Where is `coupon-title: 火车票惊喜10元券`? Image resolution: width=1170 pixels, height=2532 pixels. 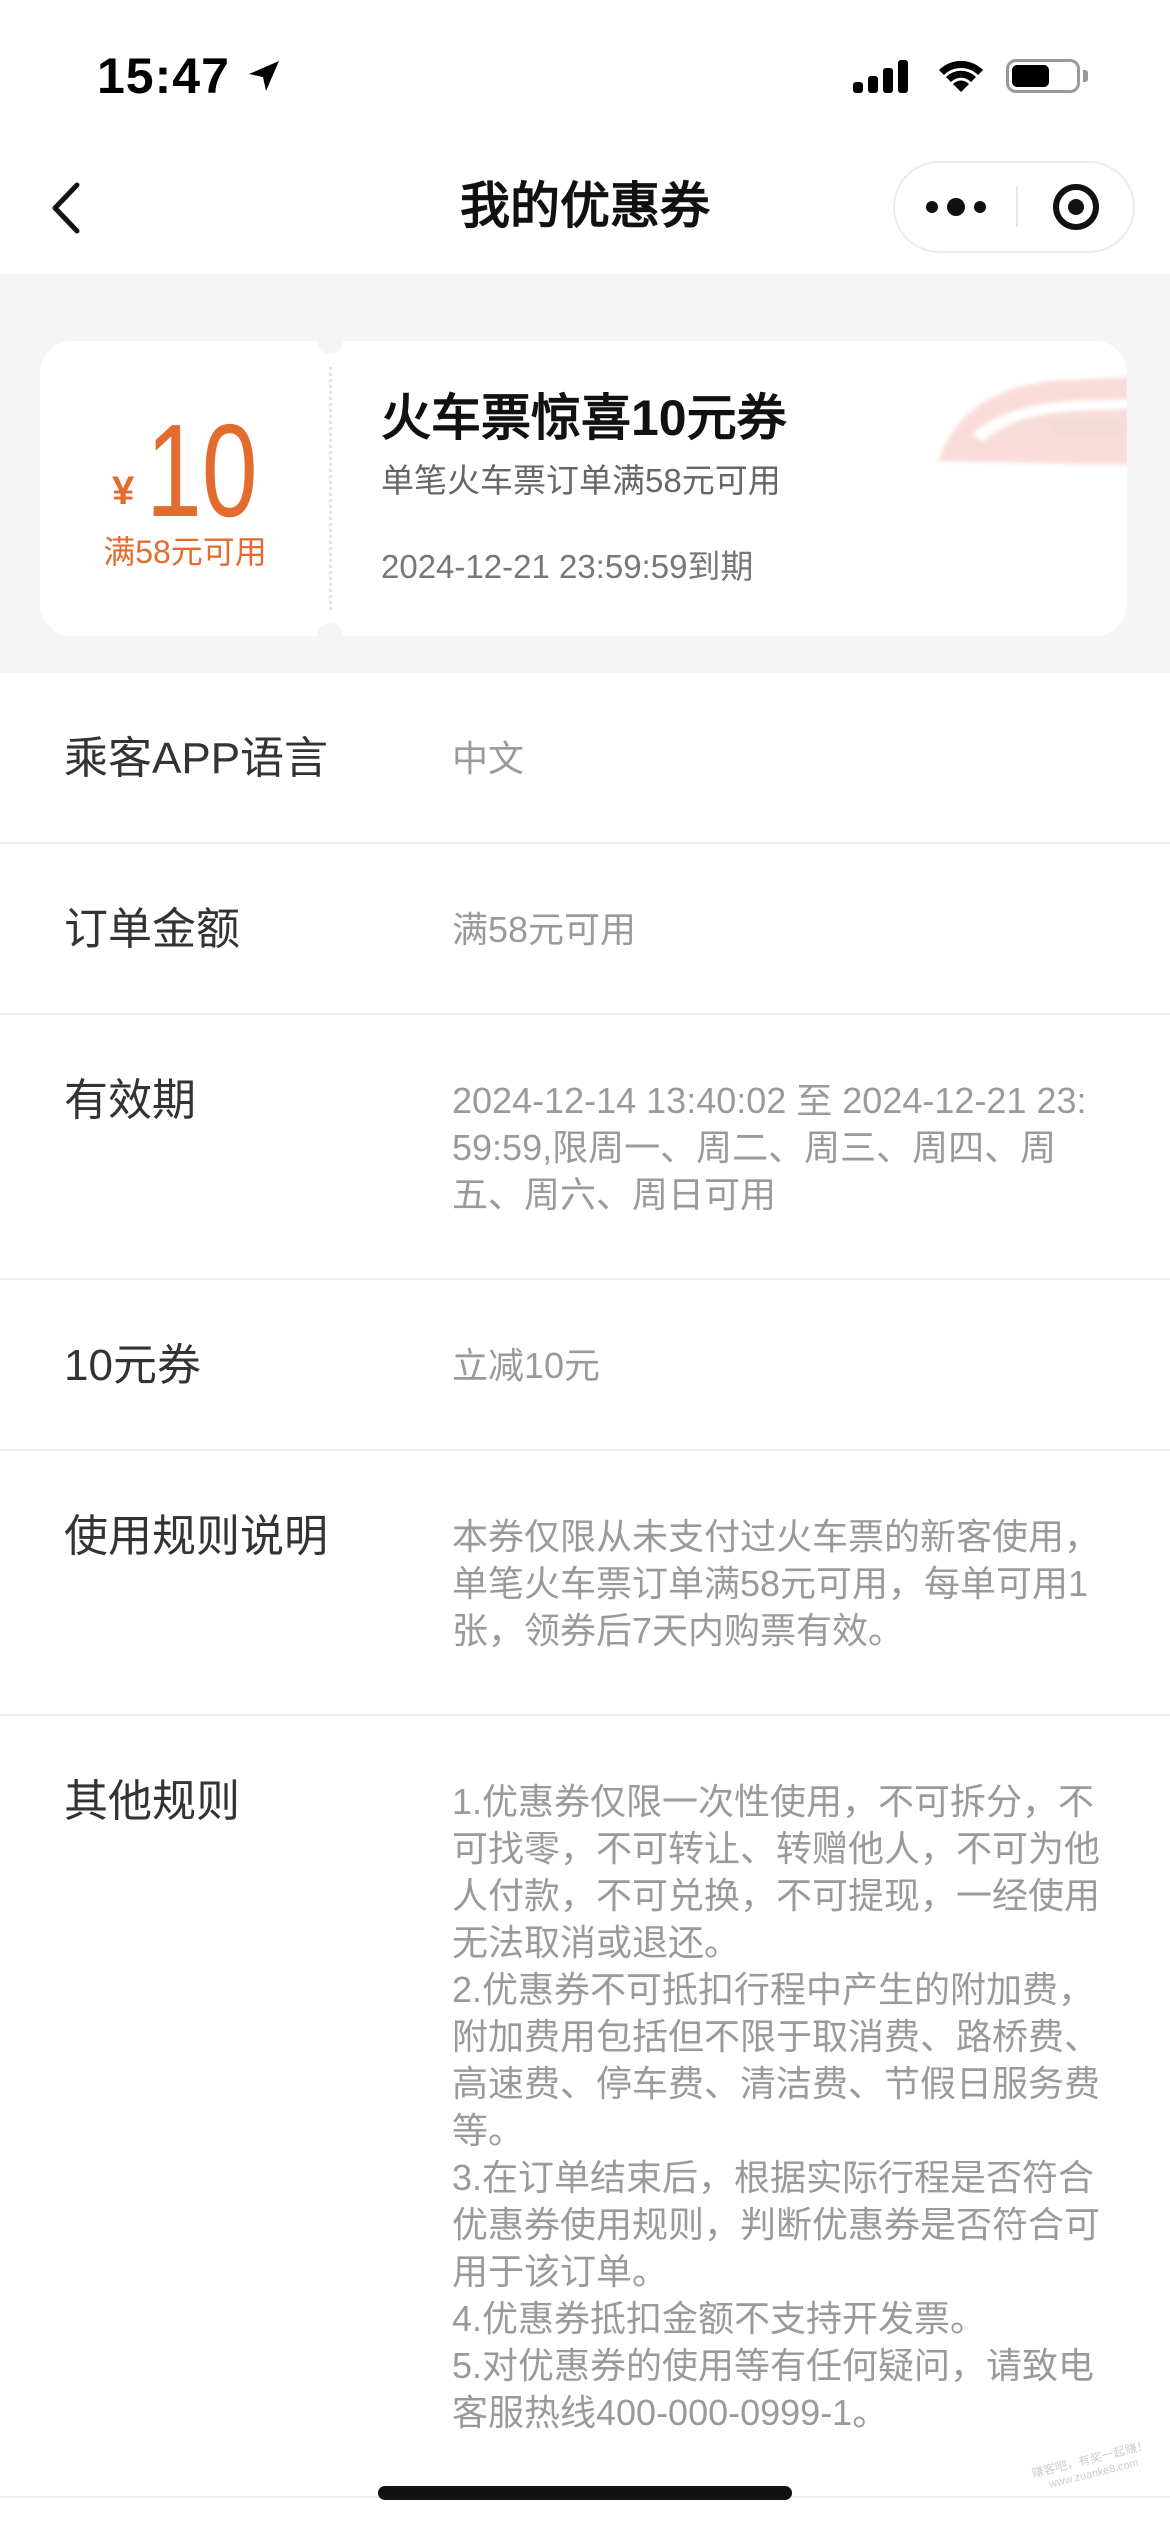
coupon-title: 火车票惊喜10元券 is located at coordinates (584, 418).